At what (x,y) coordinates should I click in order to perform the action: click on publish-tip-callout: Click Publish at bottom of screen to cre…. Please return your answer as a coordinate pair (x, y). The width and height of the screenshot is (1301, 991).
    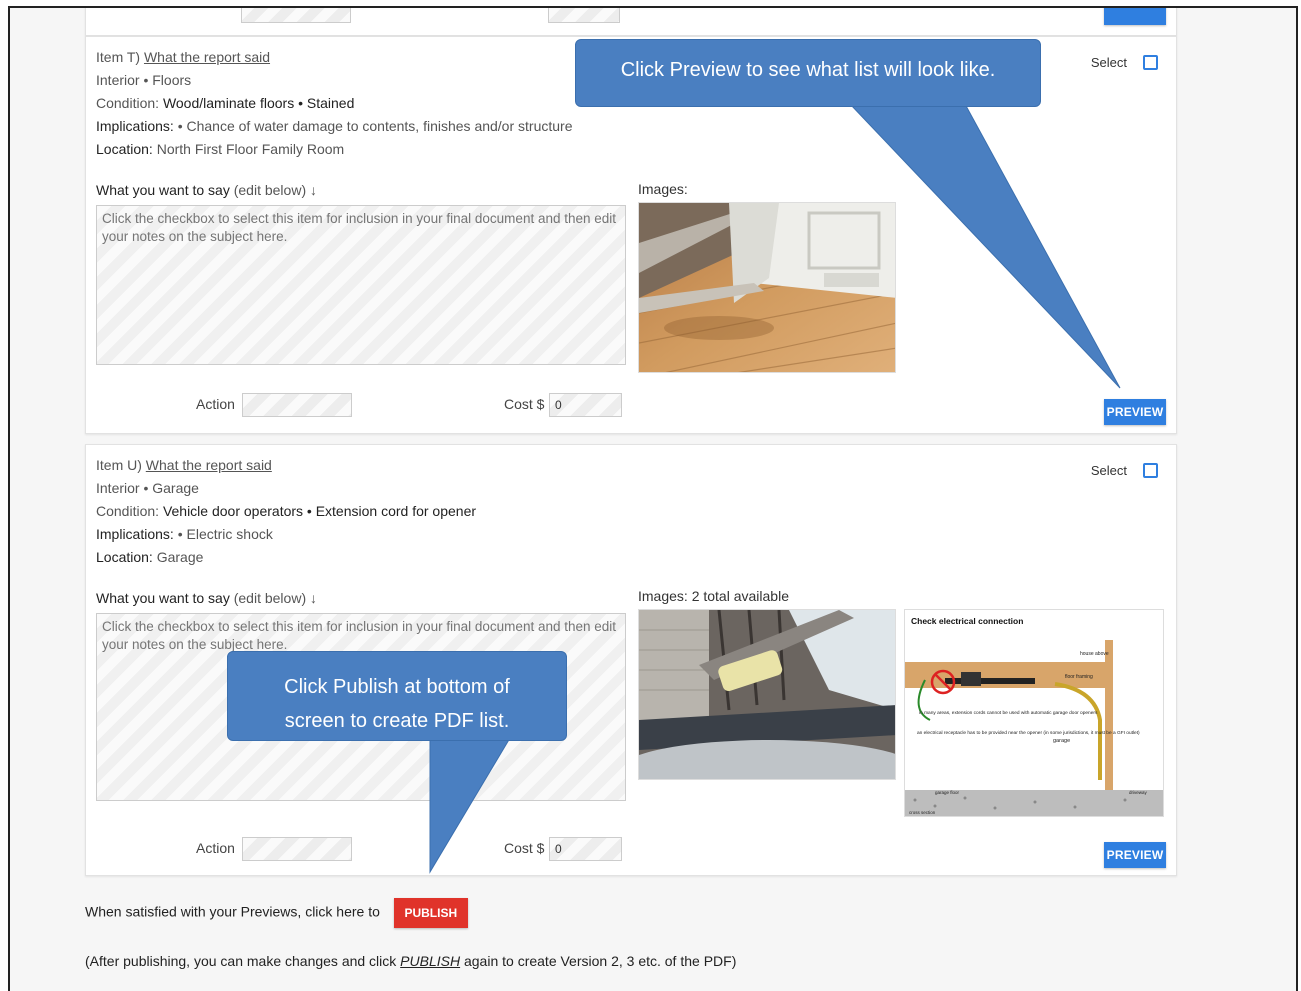
    Looking at the image, I should click on (397, 696).